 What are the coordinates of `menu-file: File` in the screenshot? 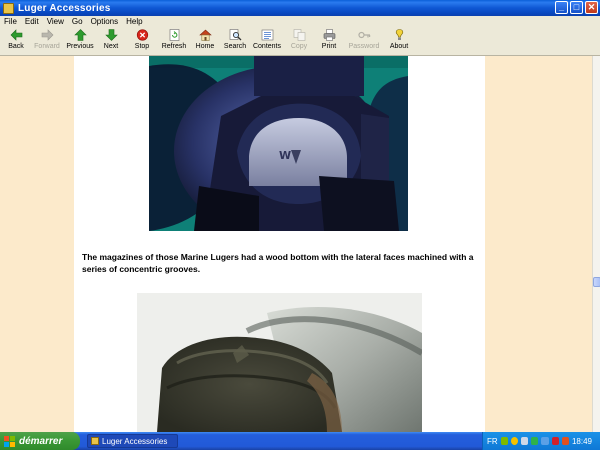 It's located at (10, 21).